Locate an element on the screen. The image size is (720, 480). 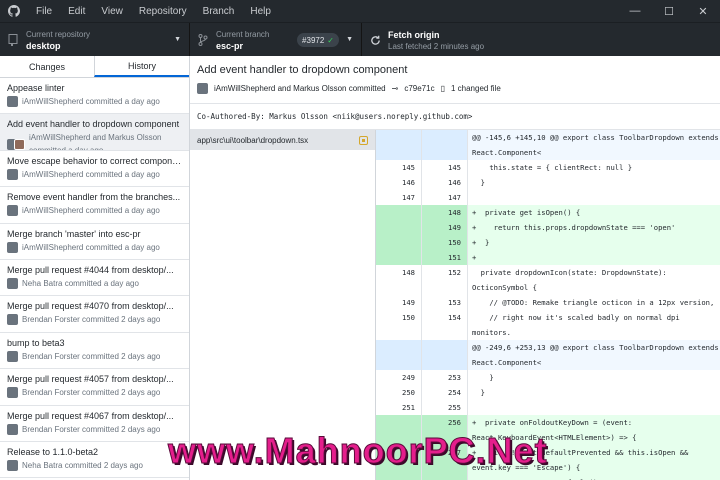
minimize-button: — is located at coordinates (635, 11).